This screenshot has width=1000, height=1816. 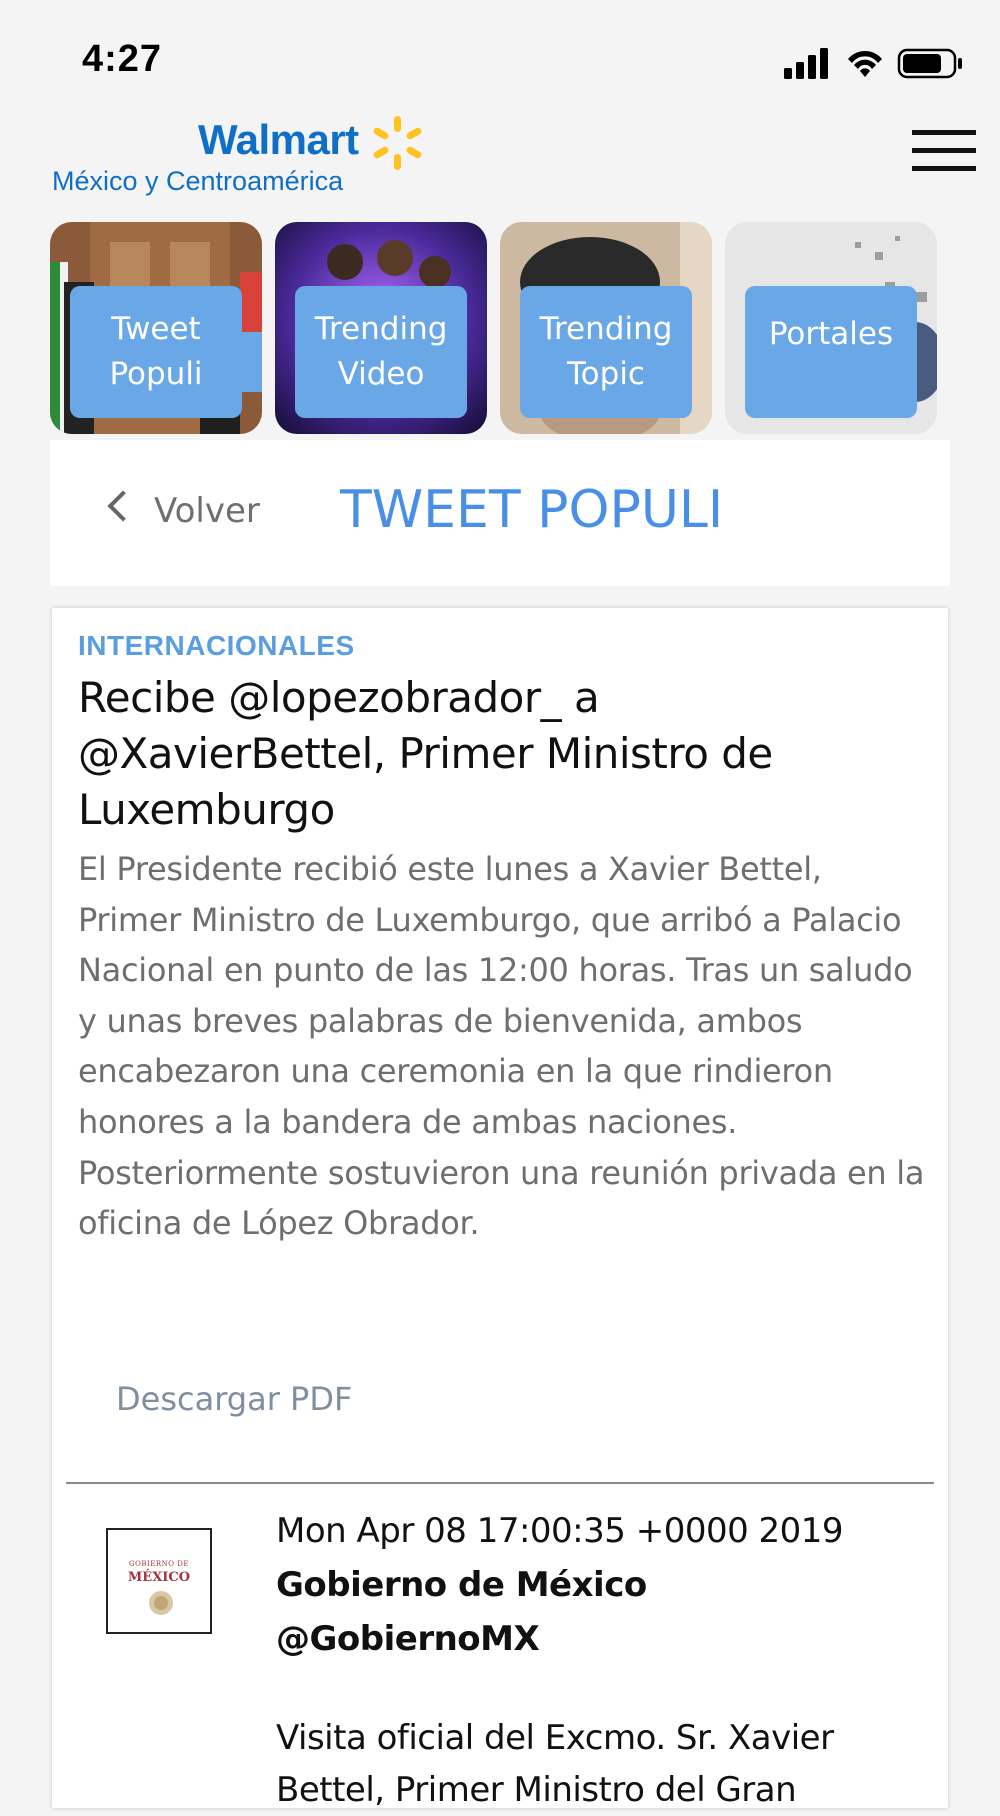 I want to click on walmart-spark-icon, so click(x=397, y=143).